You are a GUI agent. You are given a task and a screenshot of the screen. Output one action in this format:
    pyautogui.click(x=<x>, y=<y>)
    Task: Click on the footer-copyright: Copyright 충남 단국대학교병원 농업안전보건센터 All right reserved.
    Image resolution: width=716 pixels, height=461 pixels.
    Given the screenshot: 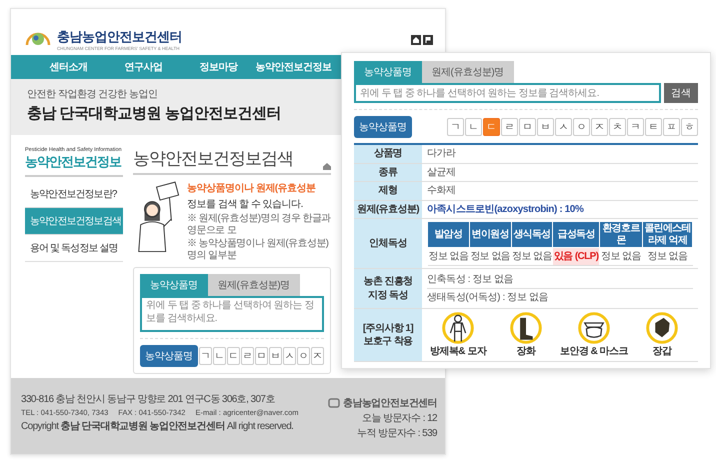 What is the action you would take?
    pyautogui.click(x=157, y=426)
    